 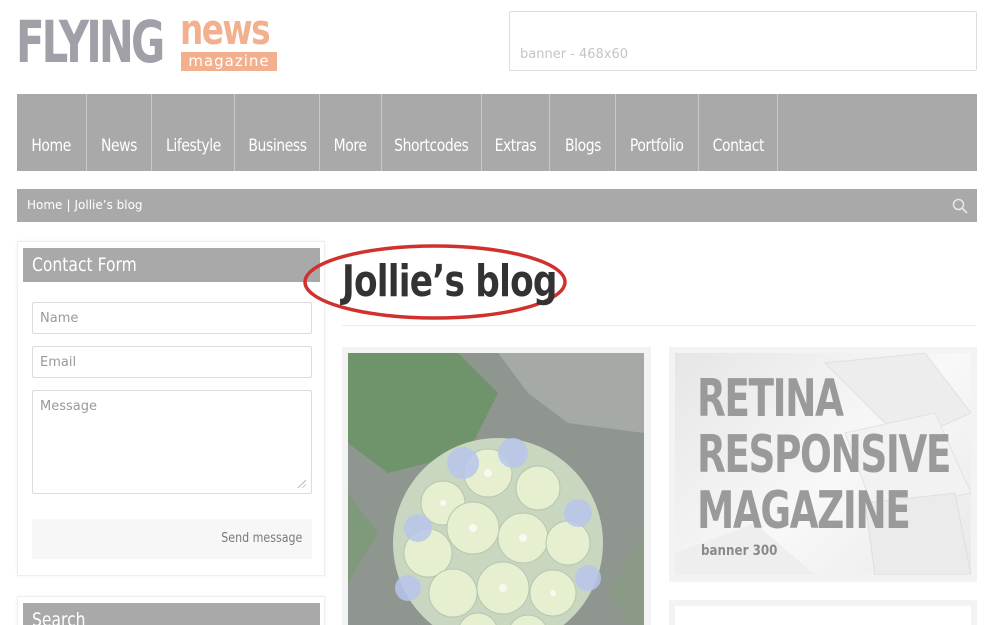 I want to click on message-placeholder: Message, so click(x=68, y=406).